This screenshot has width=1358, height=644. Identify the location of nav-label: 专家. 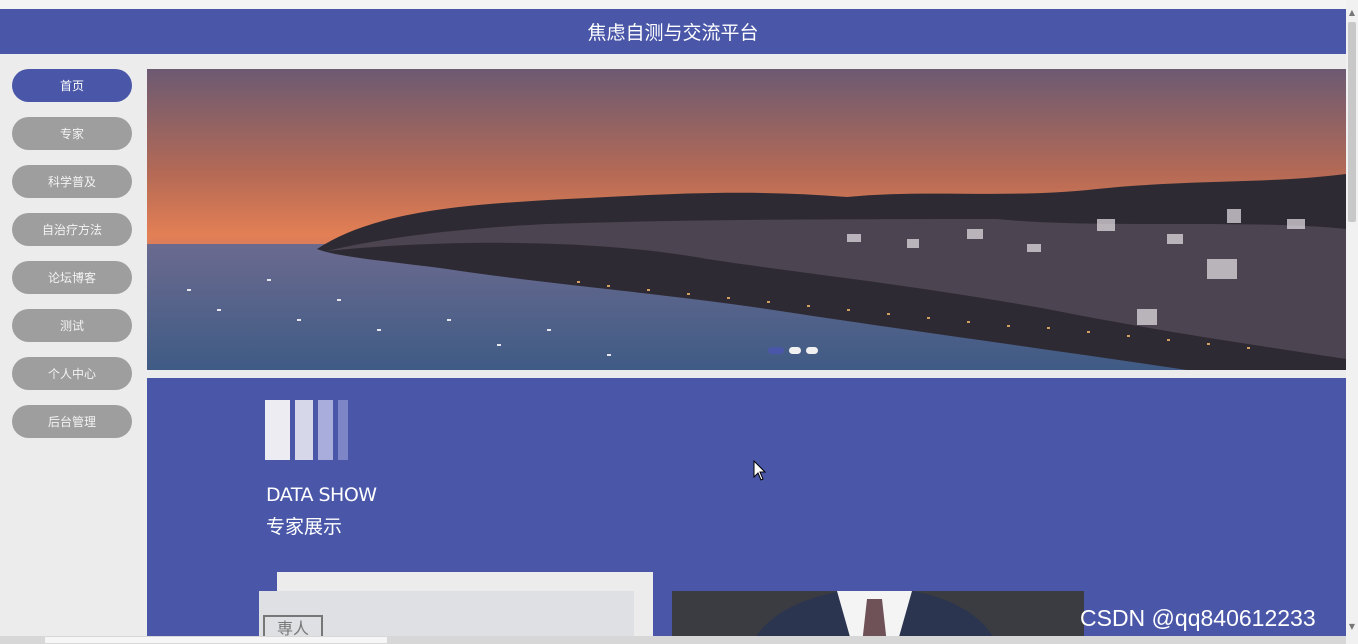
(71, 134).